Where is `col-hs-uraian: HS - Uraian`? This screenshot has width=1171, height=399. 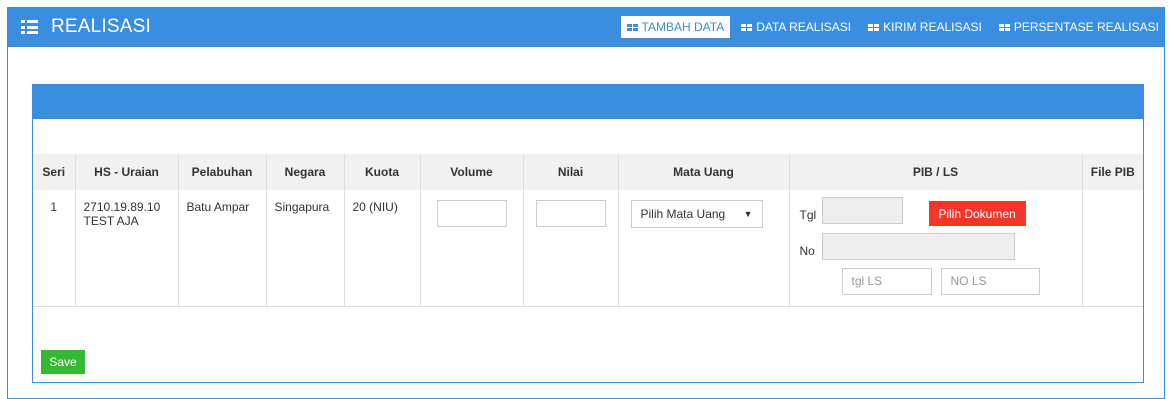
col-hs-uraian: HS - Uraian is located at coordinates (126, 172).